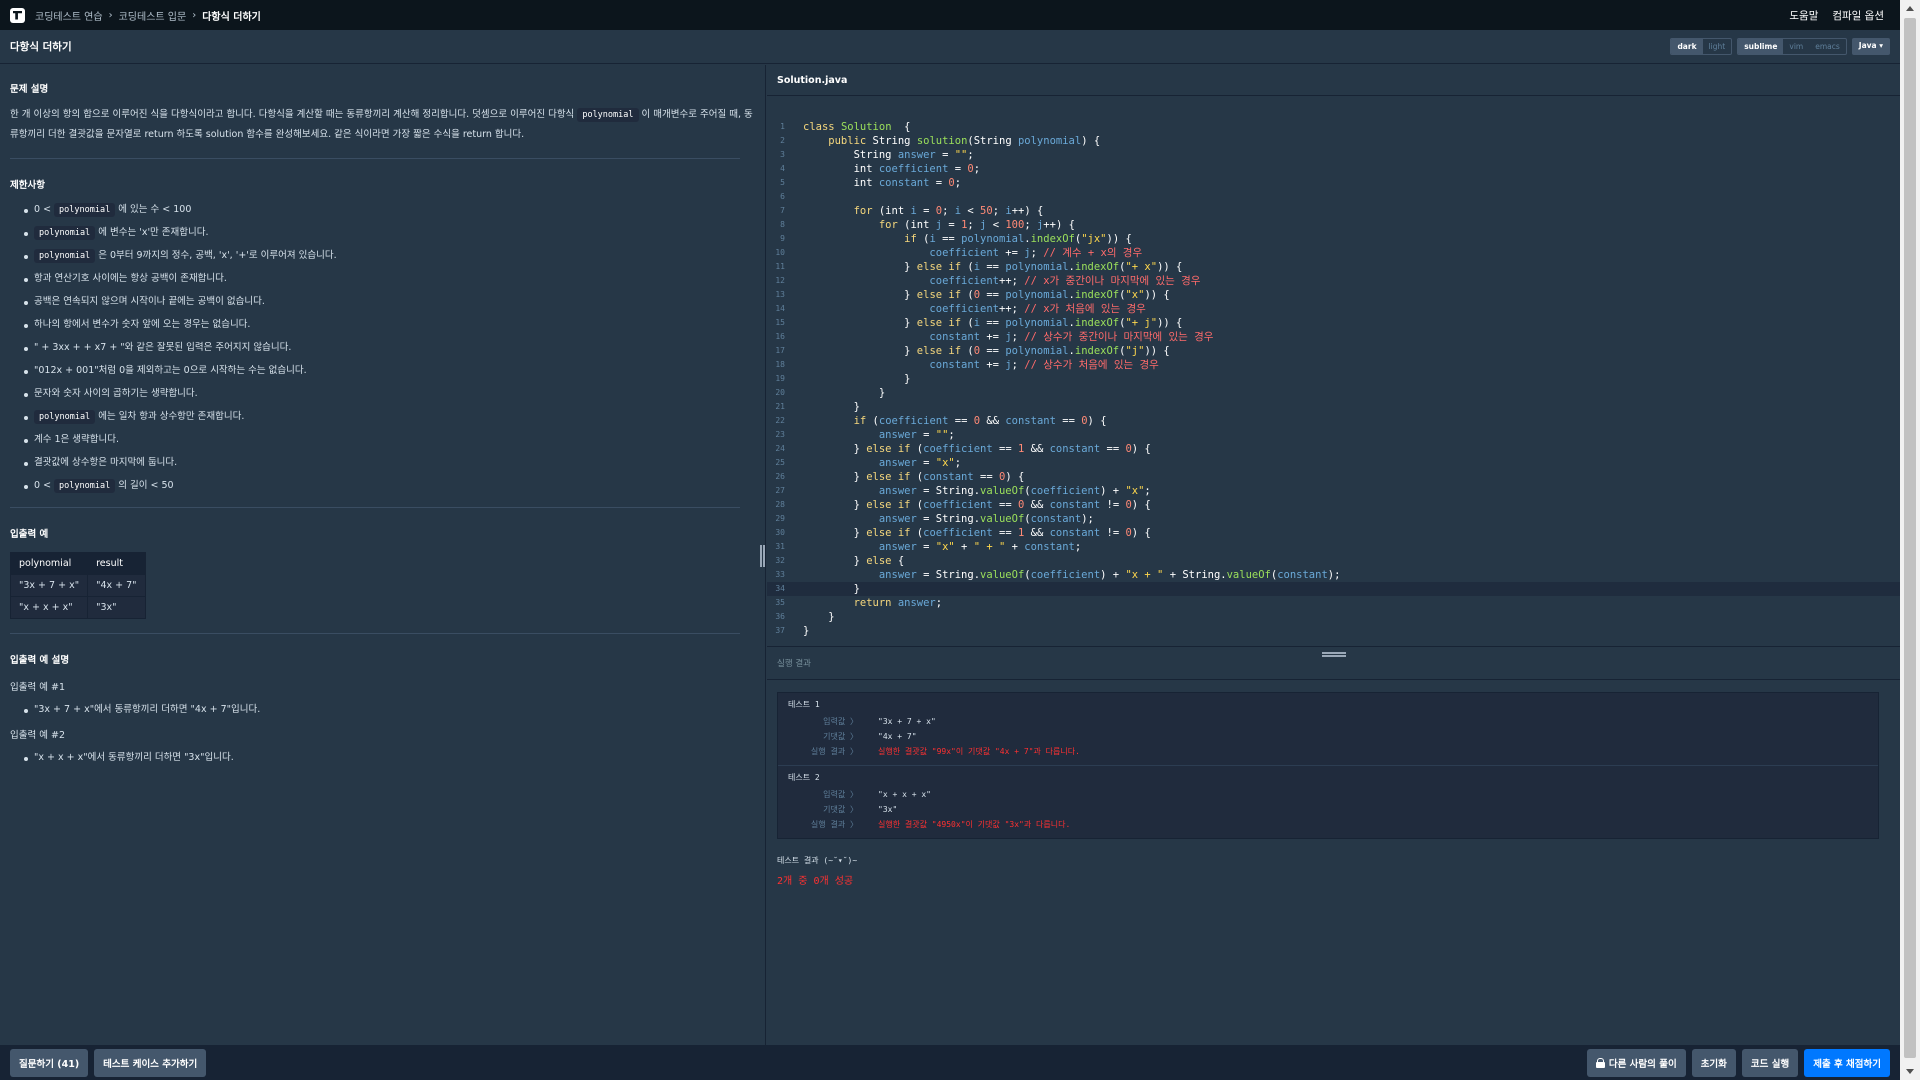 This screenshot has height=1080, width=1920. What do you see at coordinates (780, 504) in the screenshot?
I see `line-number: 28` at bounding box center [780, 504].